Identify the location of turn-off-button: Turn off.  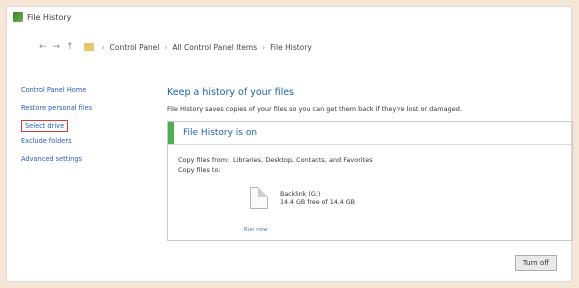
(536, 263).